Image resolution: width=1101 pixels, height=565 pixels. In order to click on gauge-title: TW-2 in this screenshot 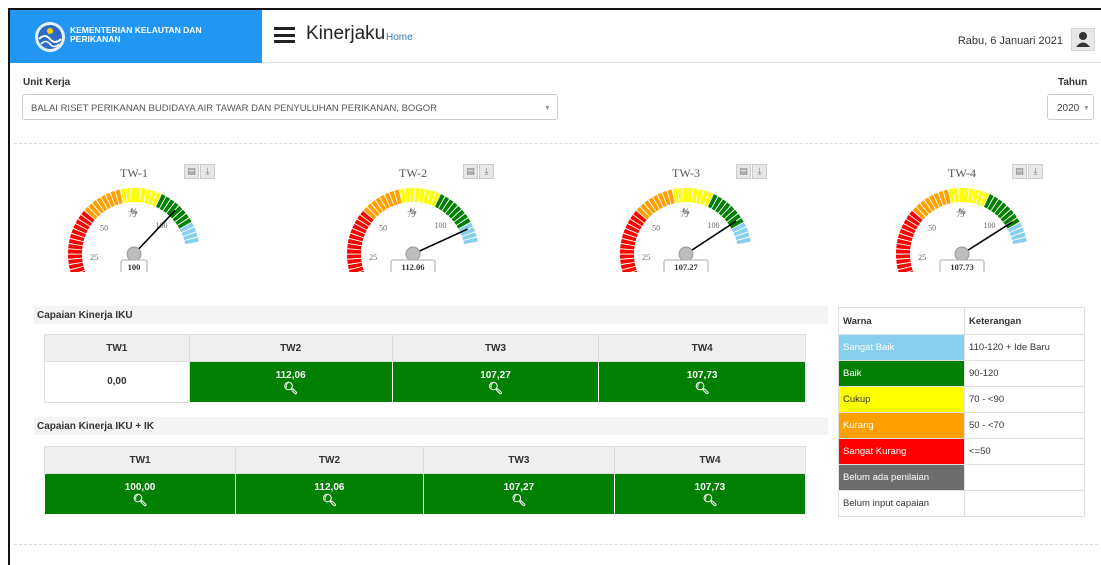, I will do `click(413, 173)`.